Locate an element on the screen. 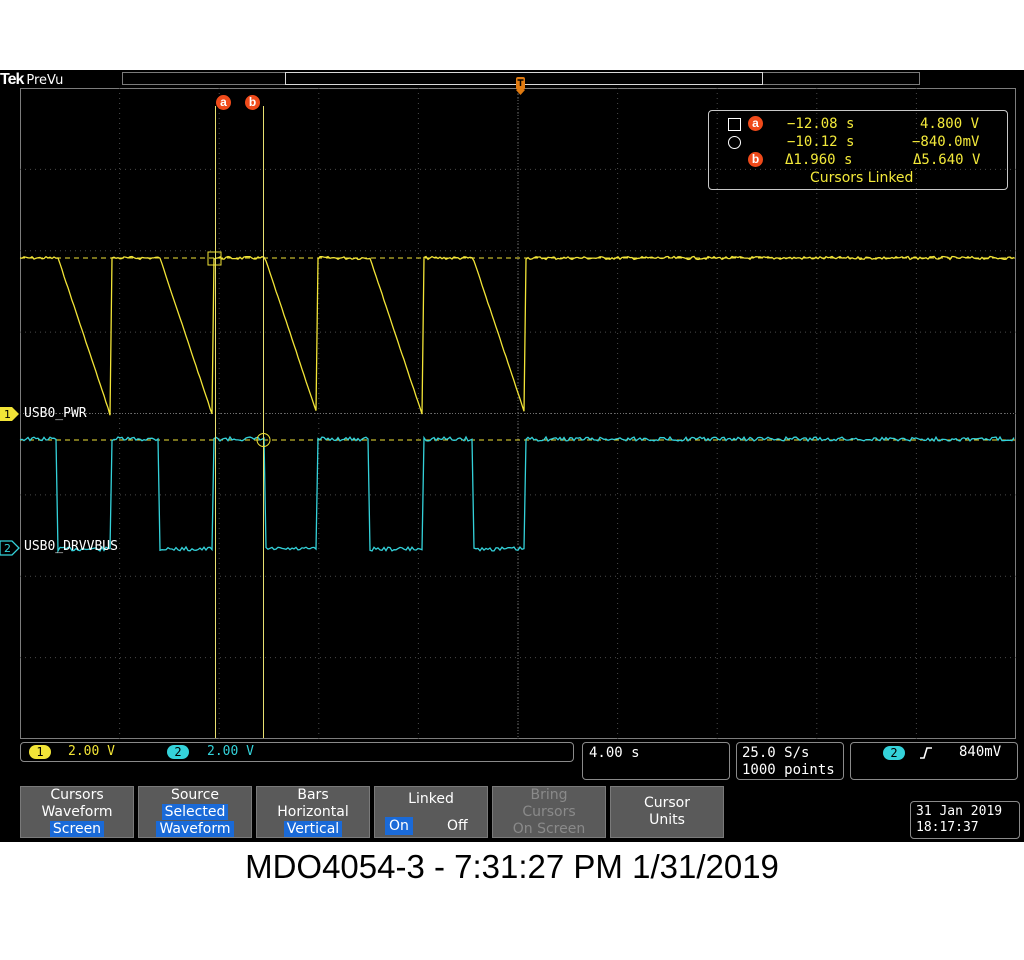 The image size is (1024, 960). cursors-mode-button: Cursors Waveform Screen is located at coordinates (77, 812).